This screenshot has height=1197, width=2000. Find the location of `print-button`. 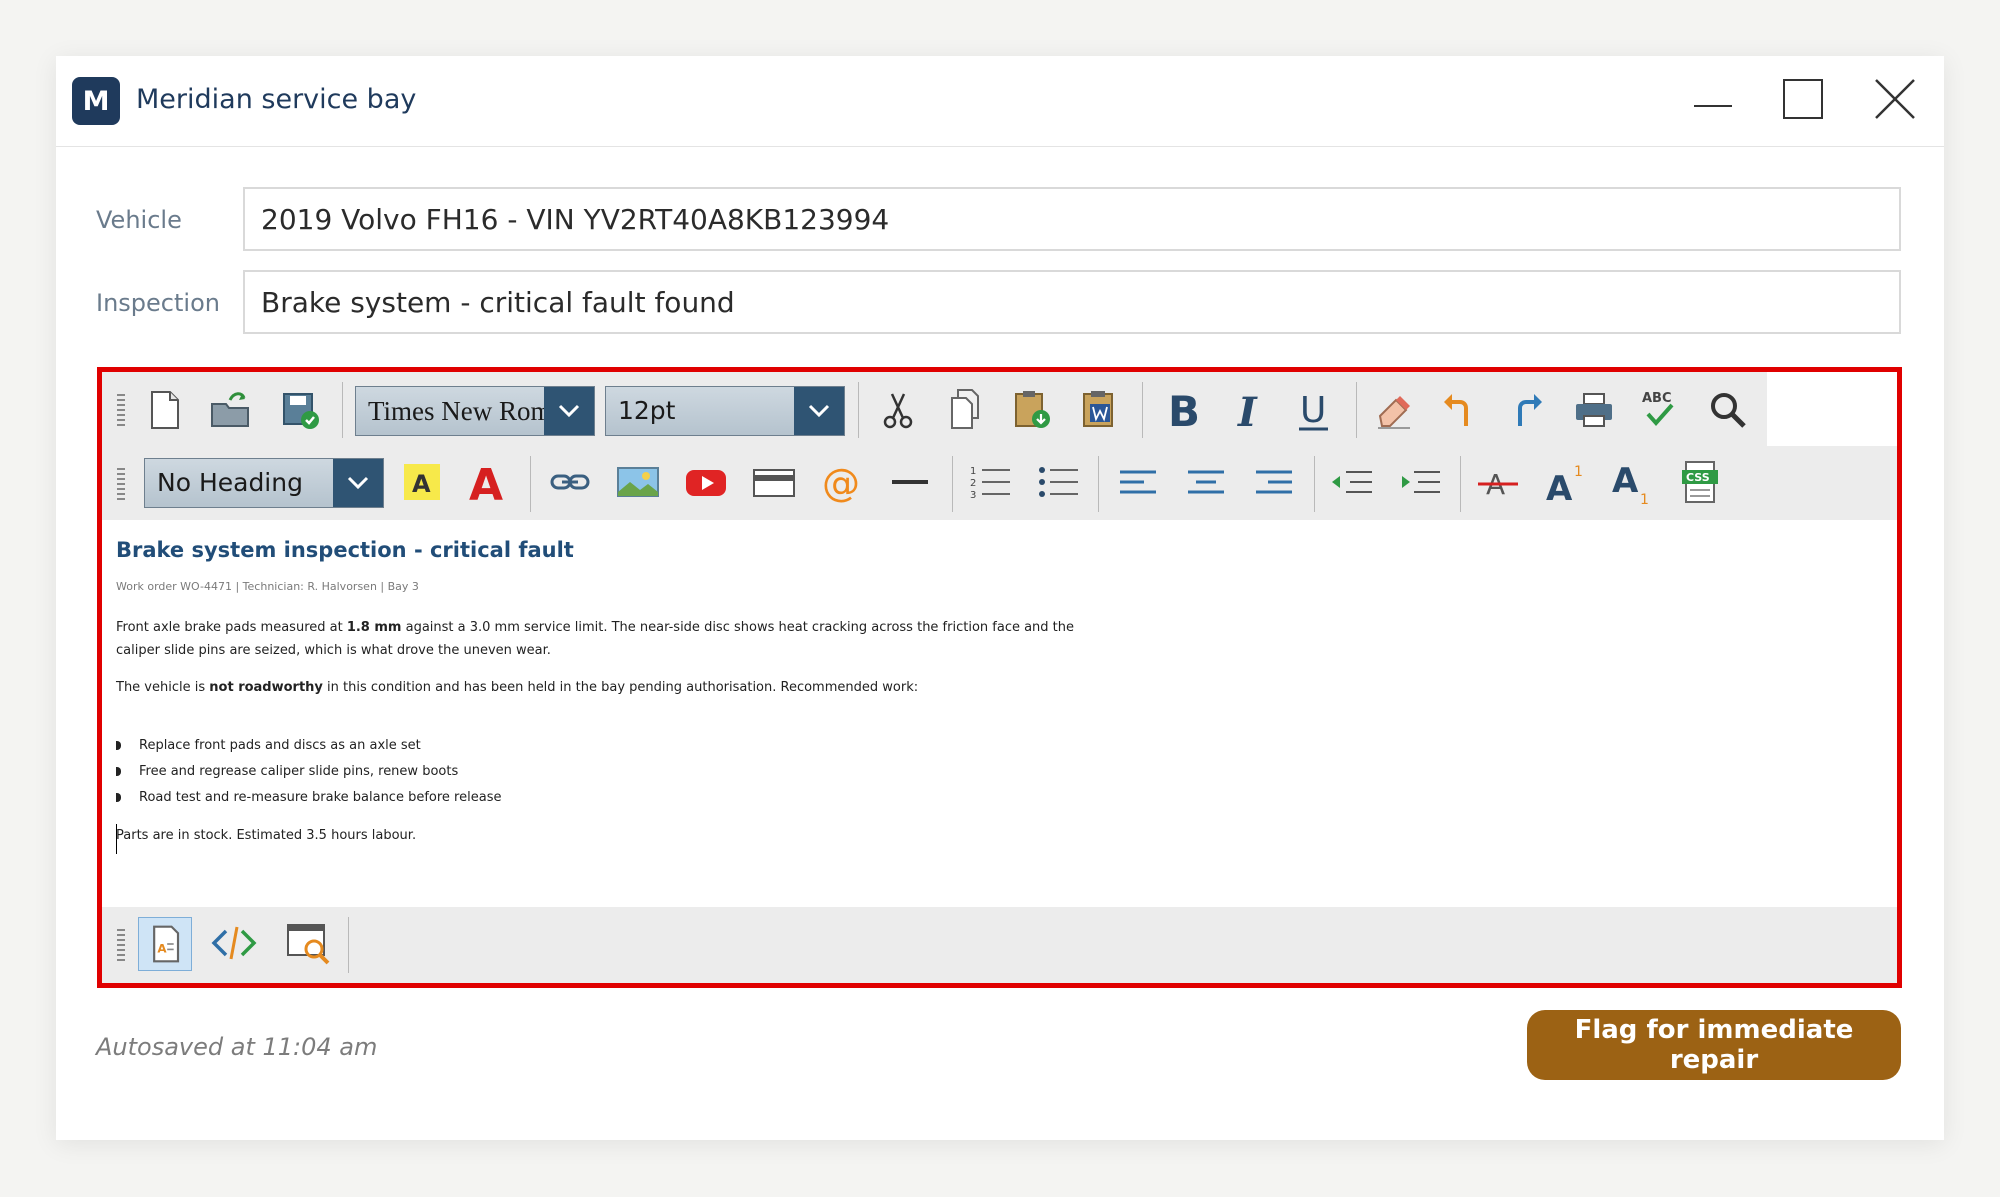

print-button is located at coordinates (1594, 410).